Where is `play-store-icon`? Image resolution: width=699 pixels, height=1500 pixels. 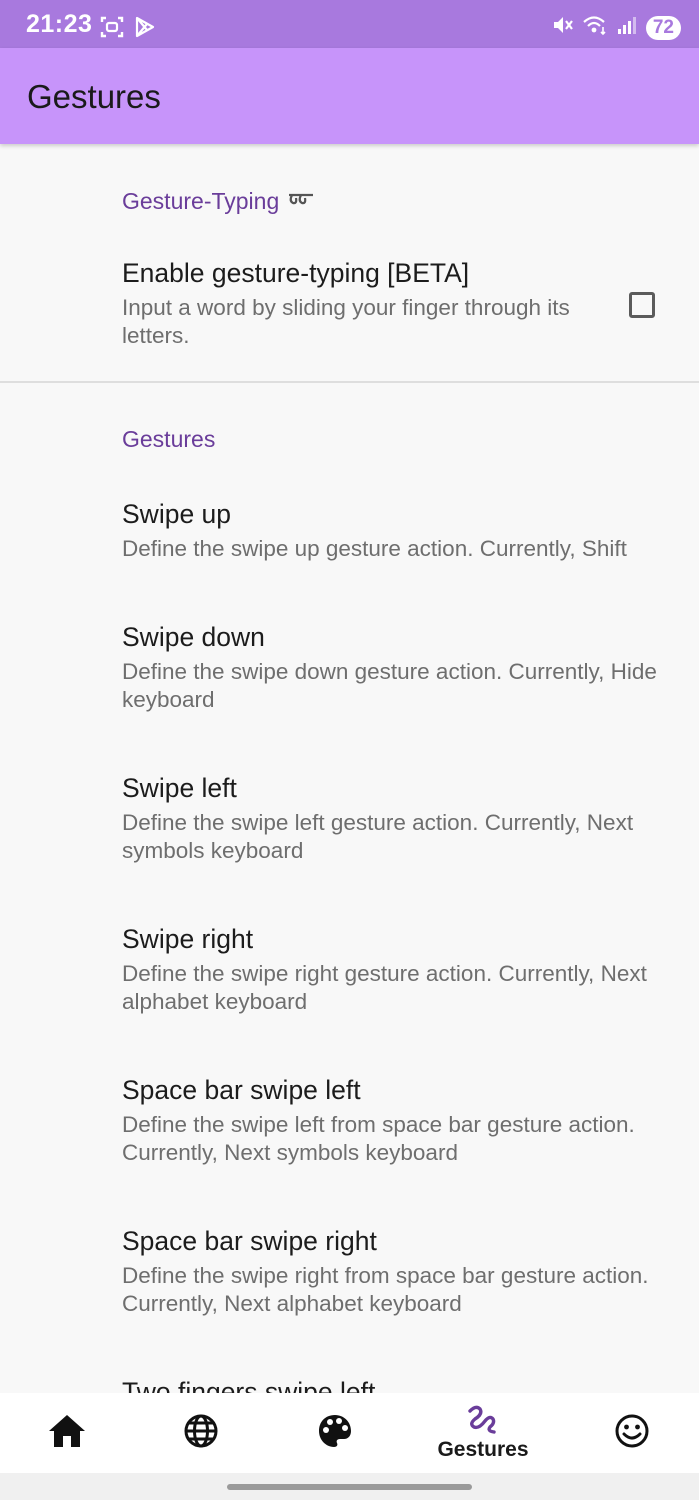
play-store-icon is located at coordinates (145, 29).